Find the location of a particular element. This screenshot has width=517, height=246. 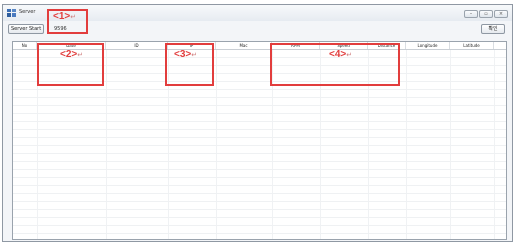

maximize-icon: ▫ is located at coordinates (486, 14).